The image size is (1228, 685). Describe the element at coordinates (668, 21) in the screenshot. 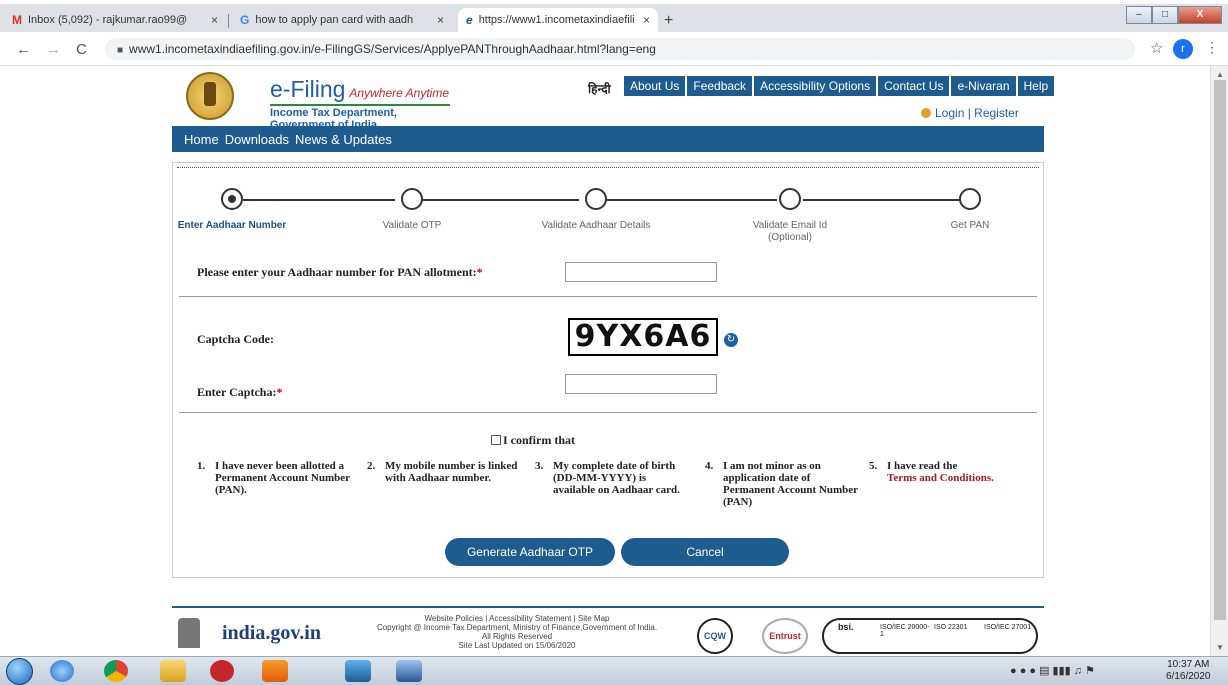

I see `new-tab-button: +` at that location.